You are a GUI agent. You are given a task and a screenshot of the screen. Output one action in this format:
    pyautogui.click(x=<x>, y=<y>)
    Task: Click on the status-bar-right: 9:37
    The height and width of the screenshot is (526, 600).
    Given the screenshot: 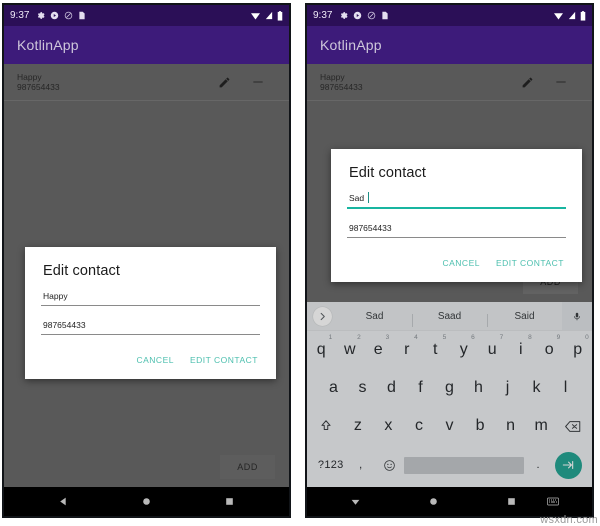 What is the action you would take?
    pyautogui.click(x=449, y=15)
    